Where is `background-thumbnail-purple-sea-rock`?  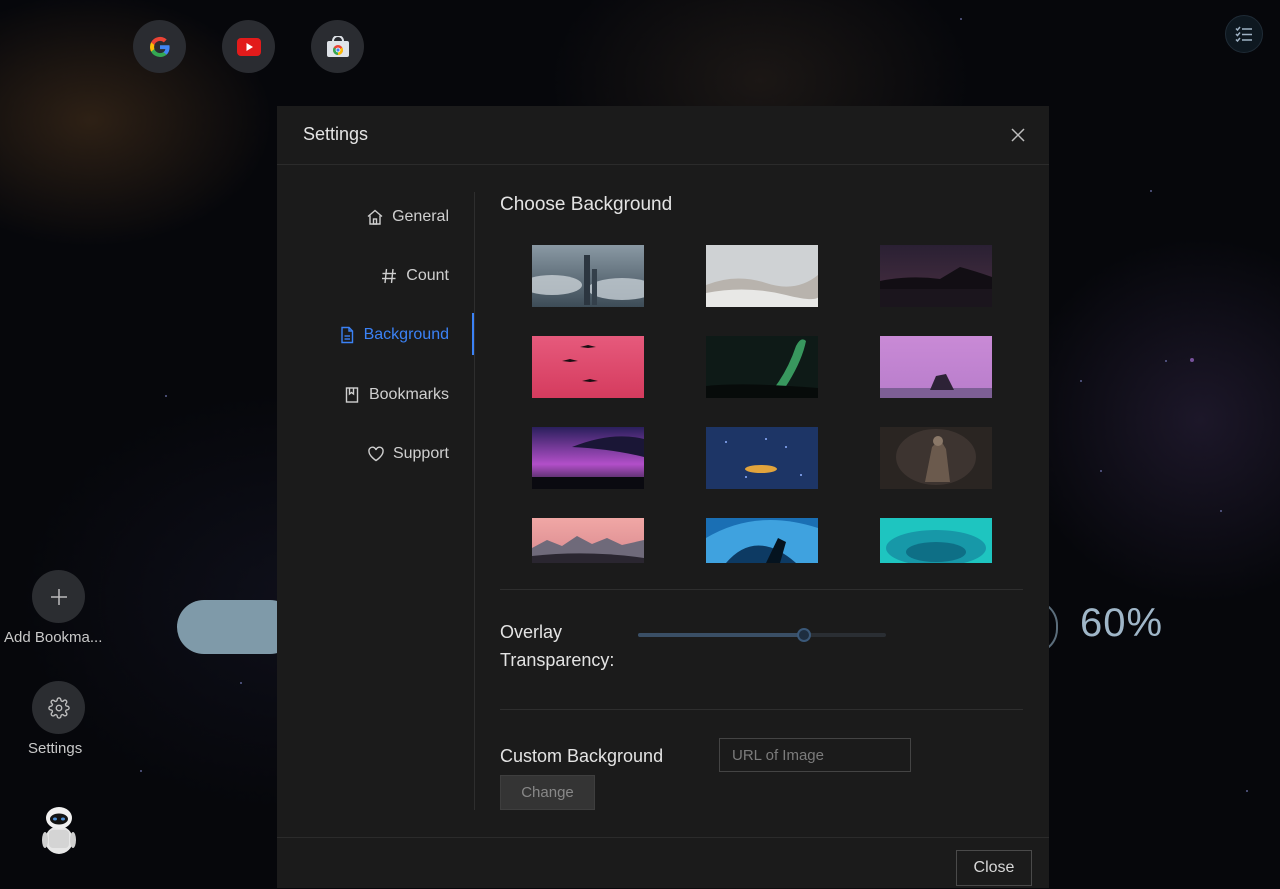 background-thumbnail-purple-sea-rock is located at coordinates (936, 367).